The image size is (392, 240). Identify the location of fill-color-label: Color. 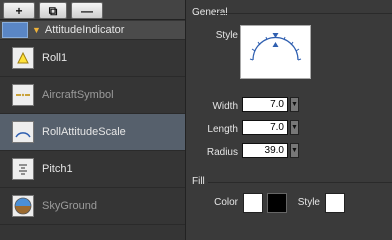
(226, 202).